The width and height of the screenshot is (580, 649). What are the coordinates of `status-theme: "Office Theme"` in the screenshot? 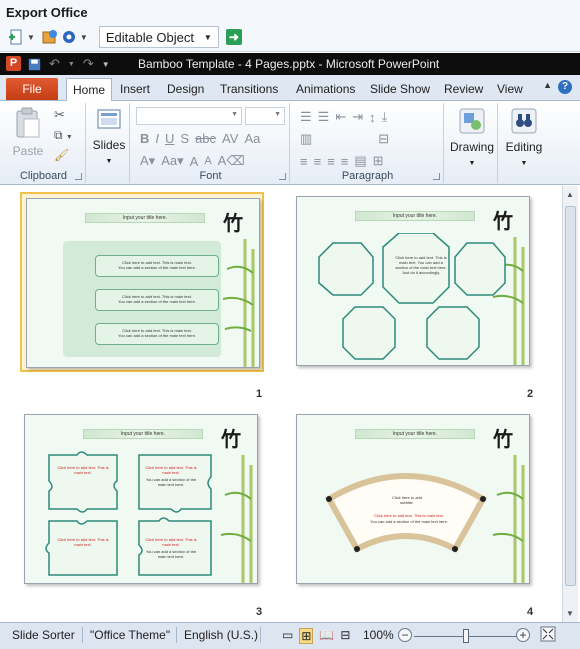 It's located at (130, 635).